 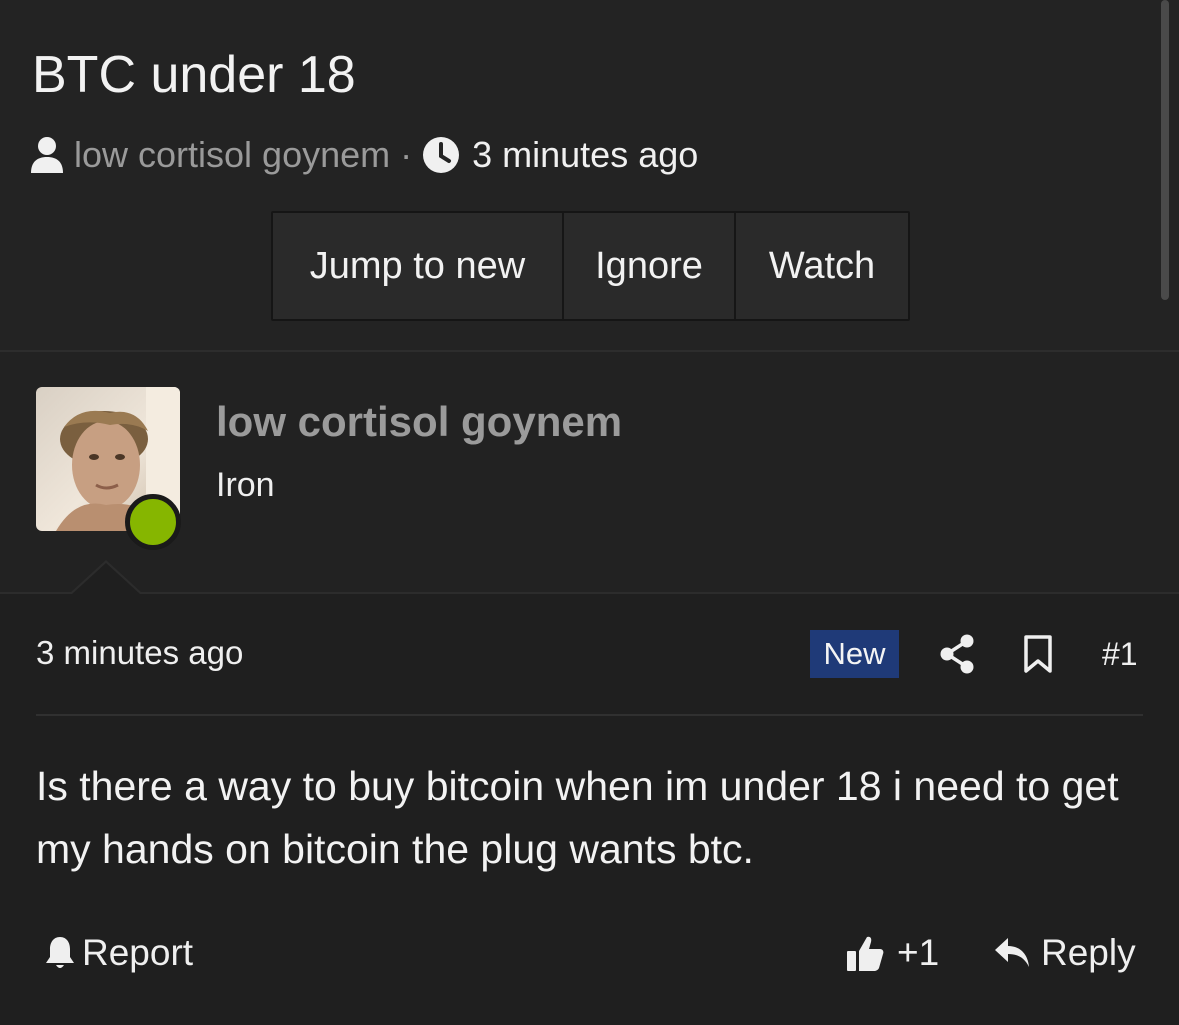 What do you see at coordinates (60, 953) in the screenshot?
I see `bell-icon` at bounding box center [60, 953].